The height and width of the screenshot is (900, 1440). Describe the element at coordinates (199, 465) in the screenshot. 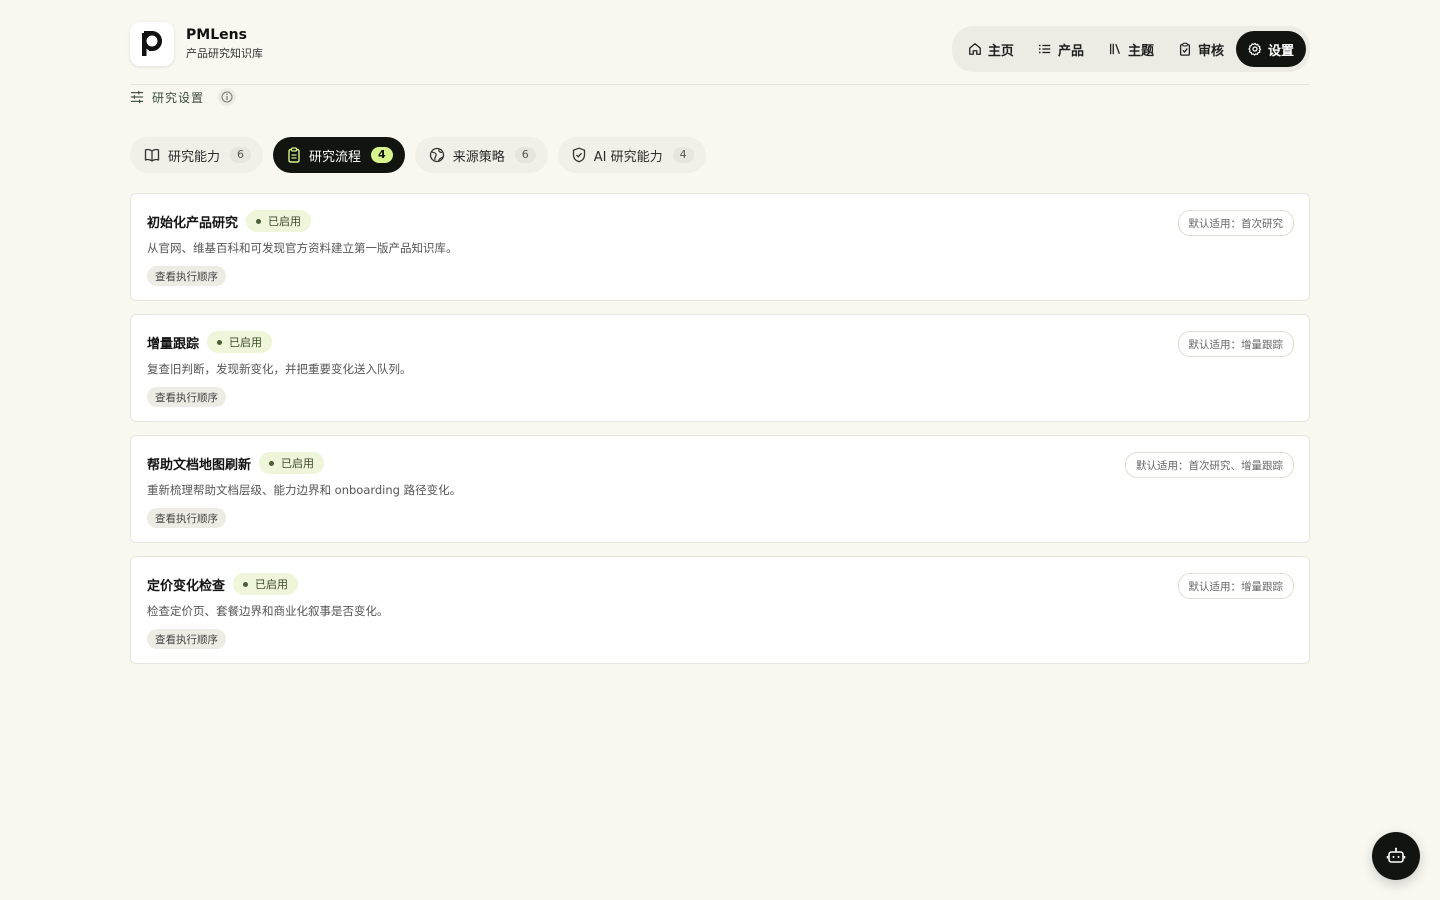

I see `workflow-title: 帮助文档地图刷新` at that location.